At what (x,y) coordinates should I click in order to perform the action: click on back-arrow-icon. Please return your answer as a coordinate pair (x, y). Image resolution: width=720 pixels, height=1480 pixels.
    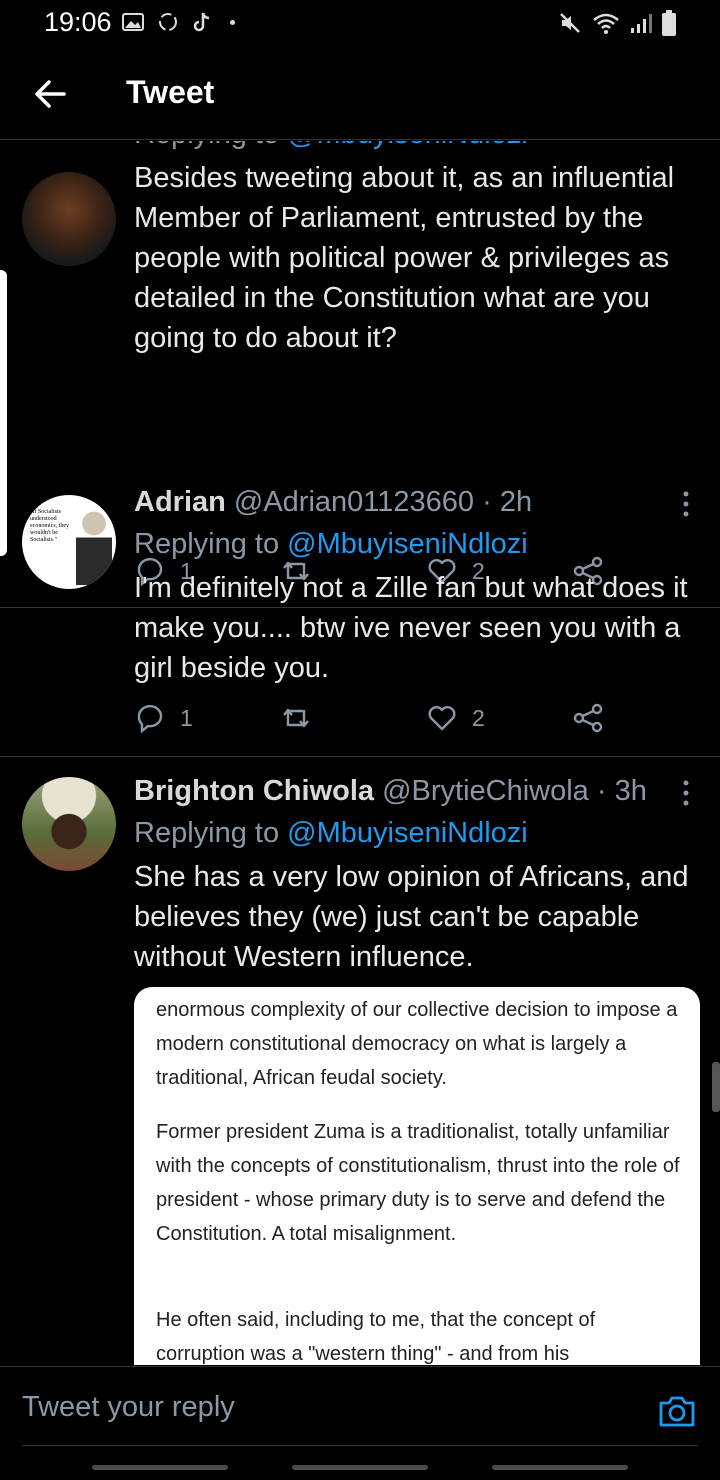
    Looking at the image, I should click on (50, 94).